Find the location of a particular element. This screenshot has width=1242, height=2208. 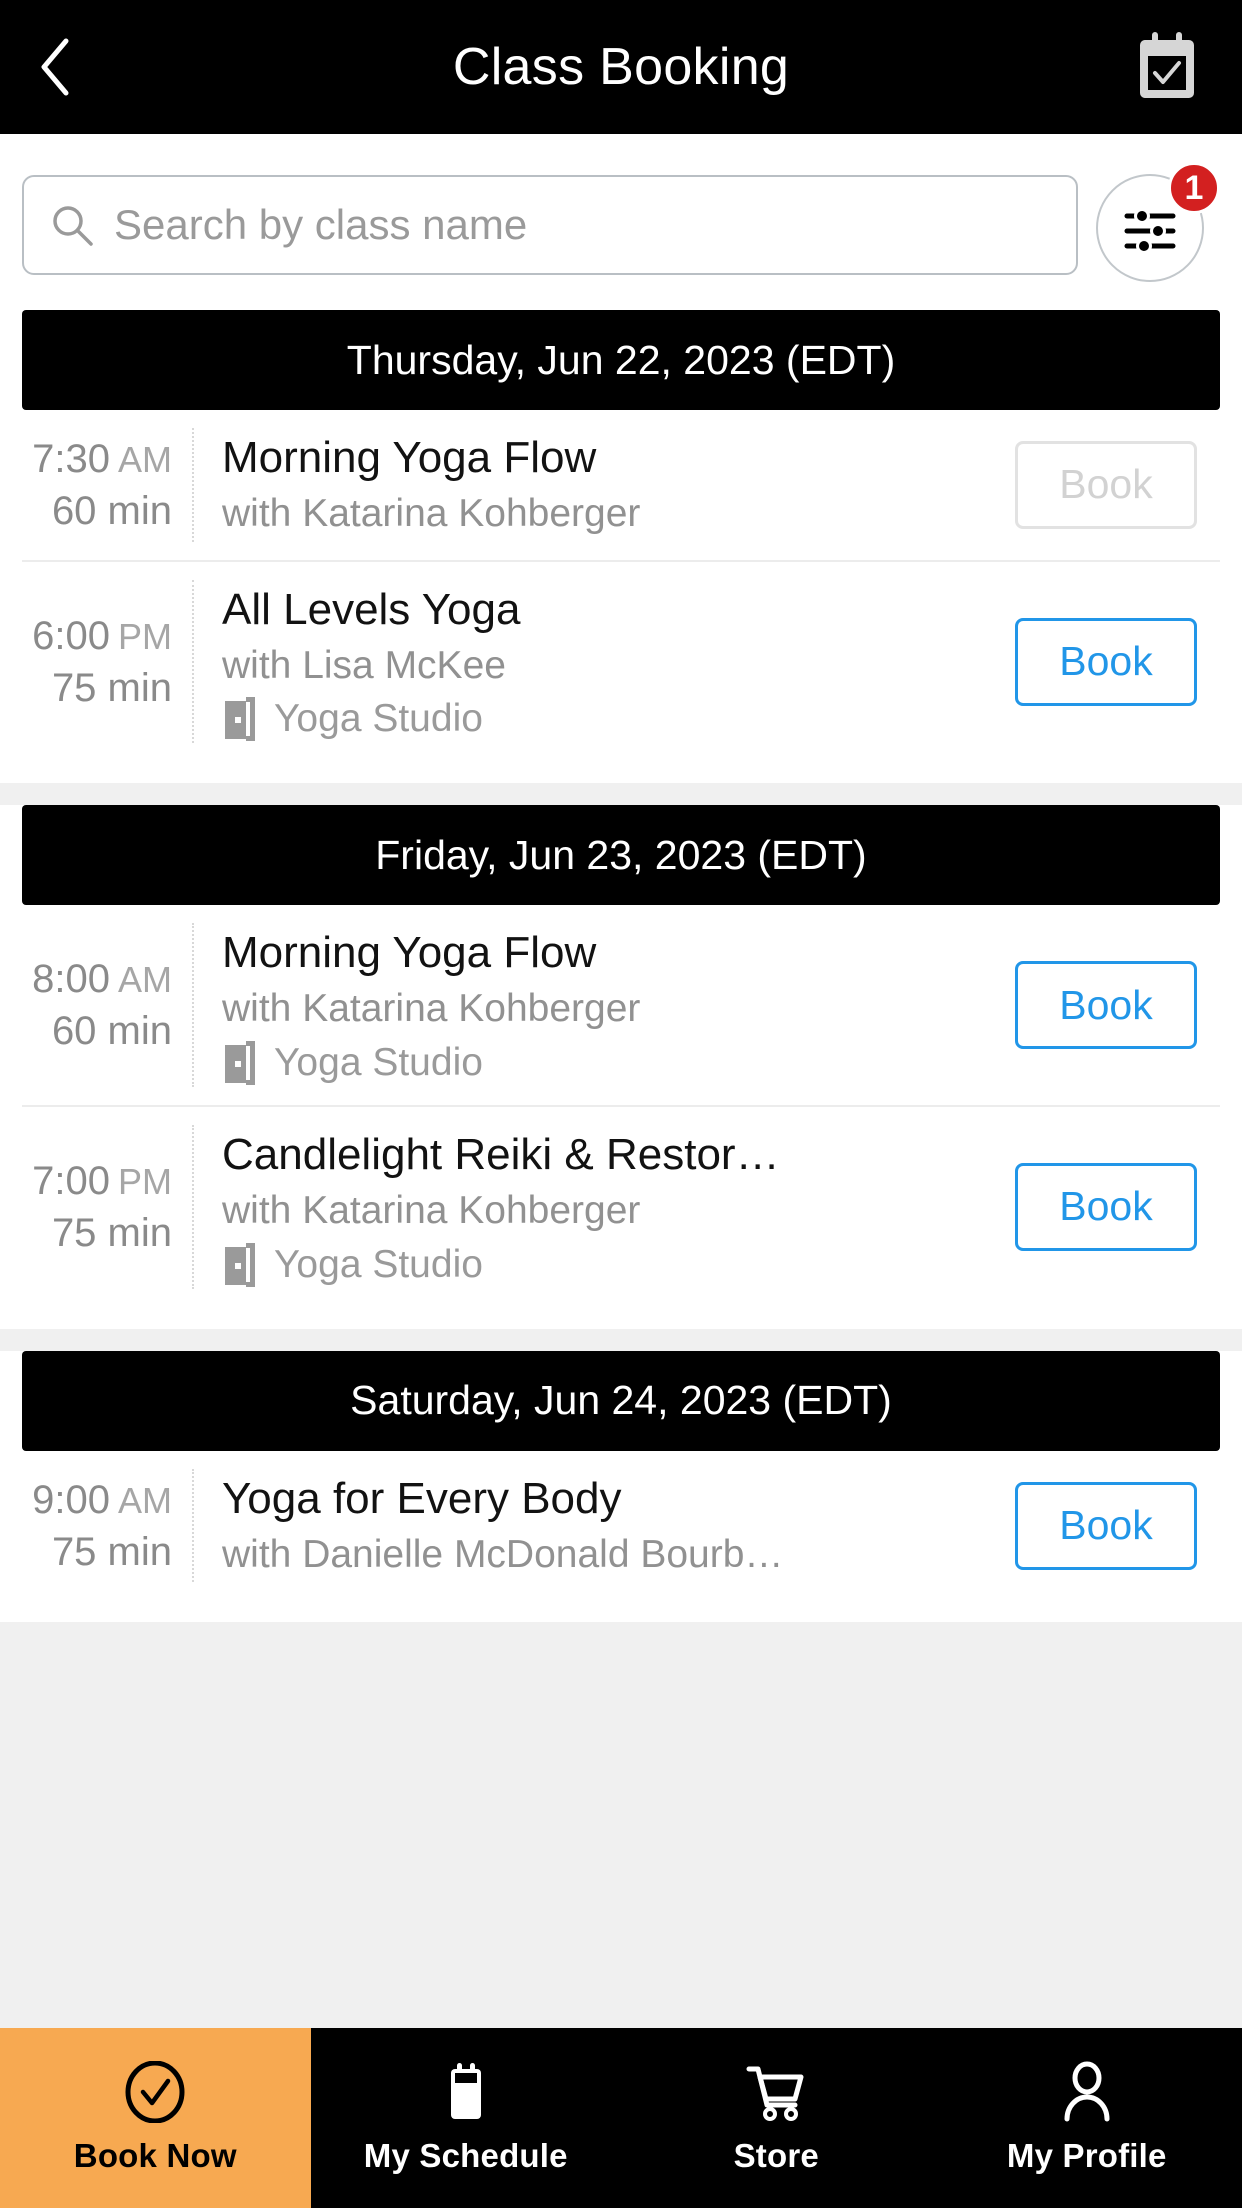

class-start-time: 8:00 AM is located at coordinates (102, 979).